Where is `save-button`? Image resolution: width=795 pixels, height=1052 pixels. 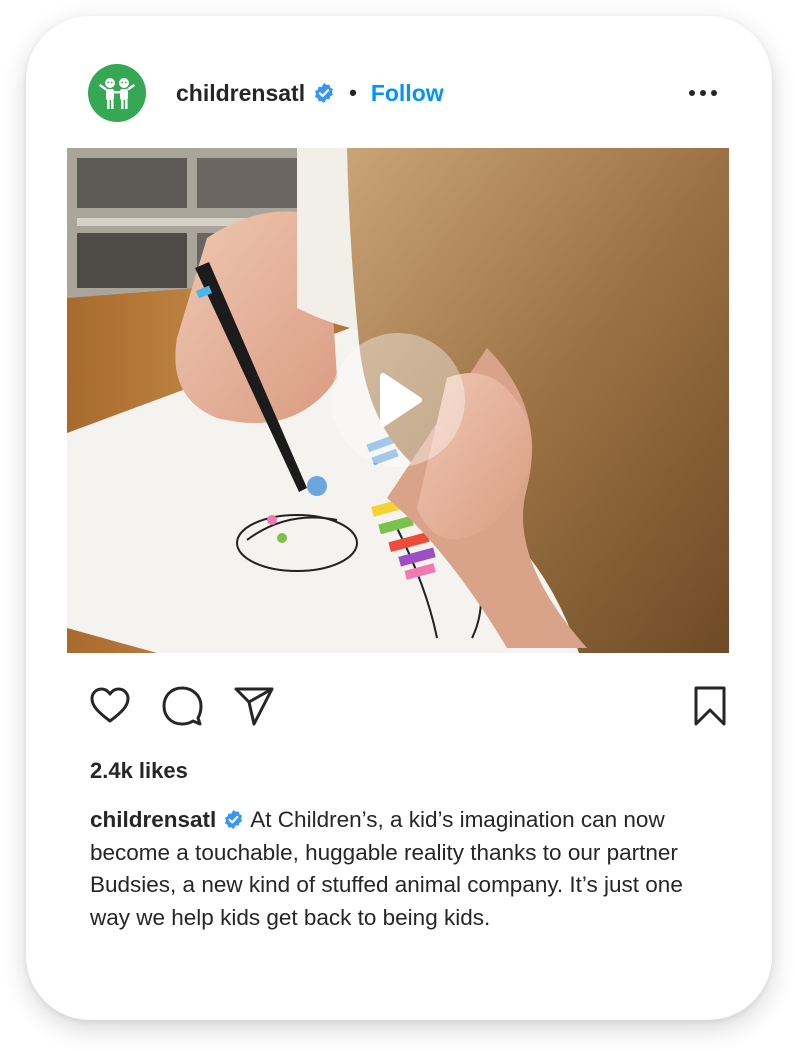
save-button is located at coordinates (710, 706).